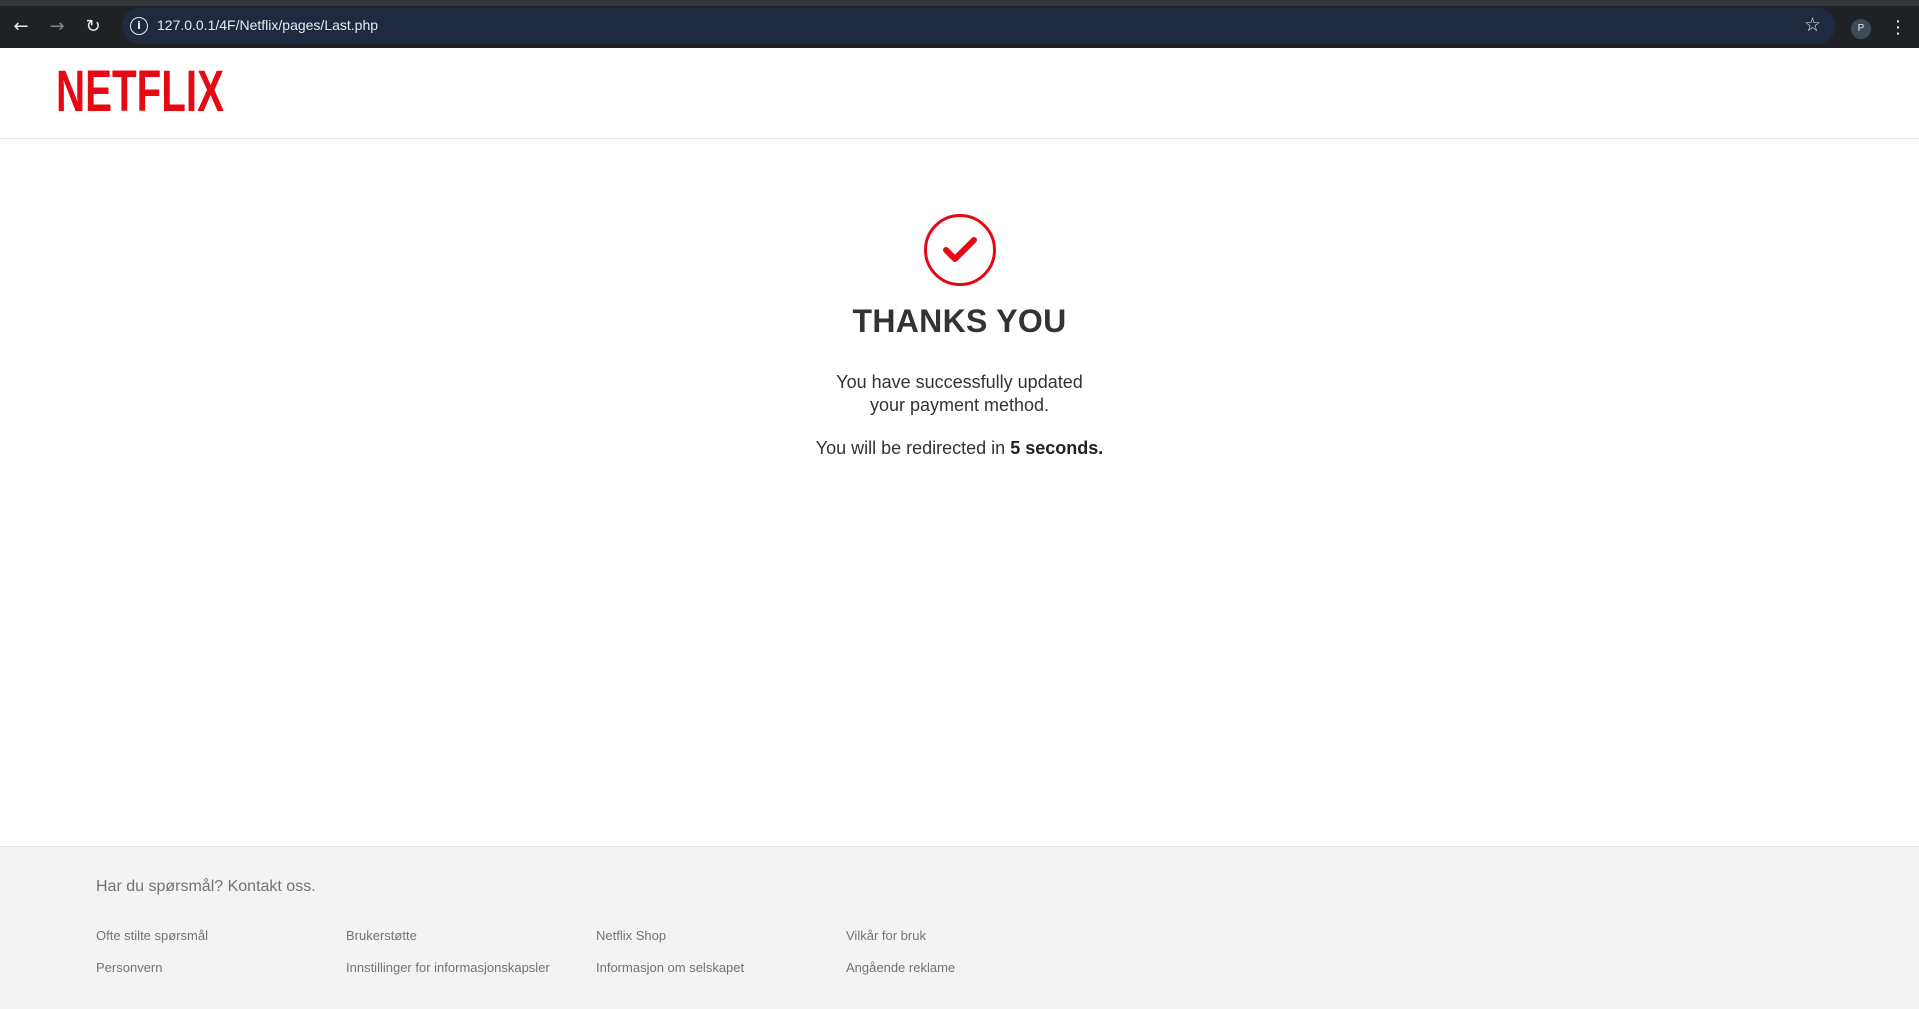 This screenshot has width=1919, height=1009. I want to click on back-arrow-icon: ←, so click(21, 27).